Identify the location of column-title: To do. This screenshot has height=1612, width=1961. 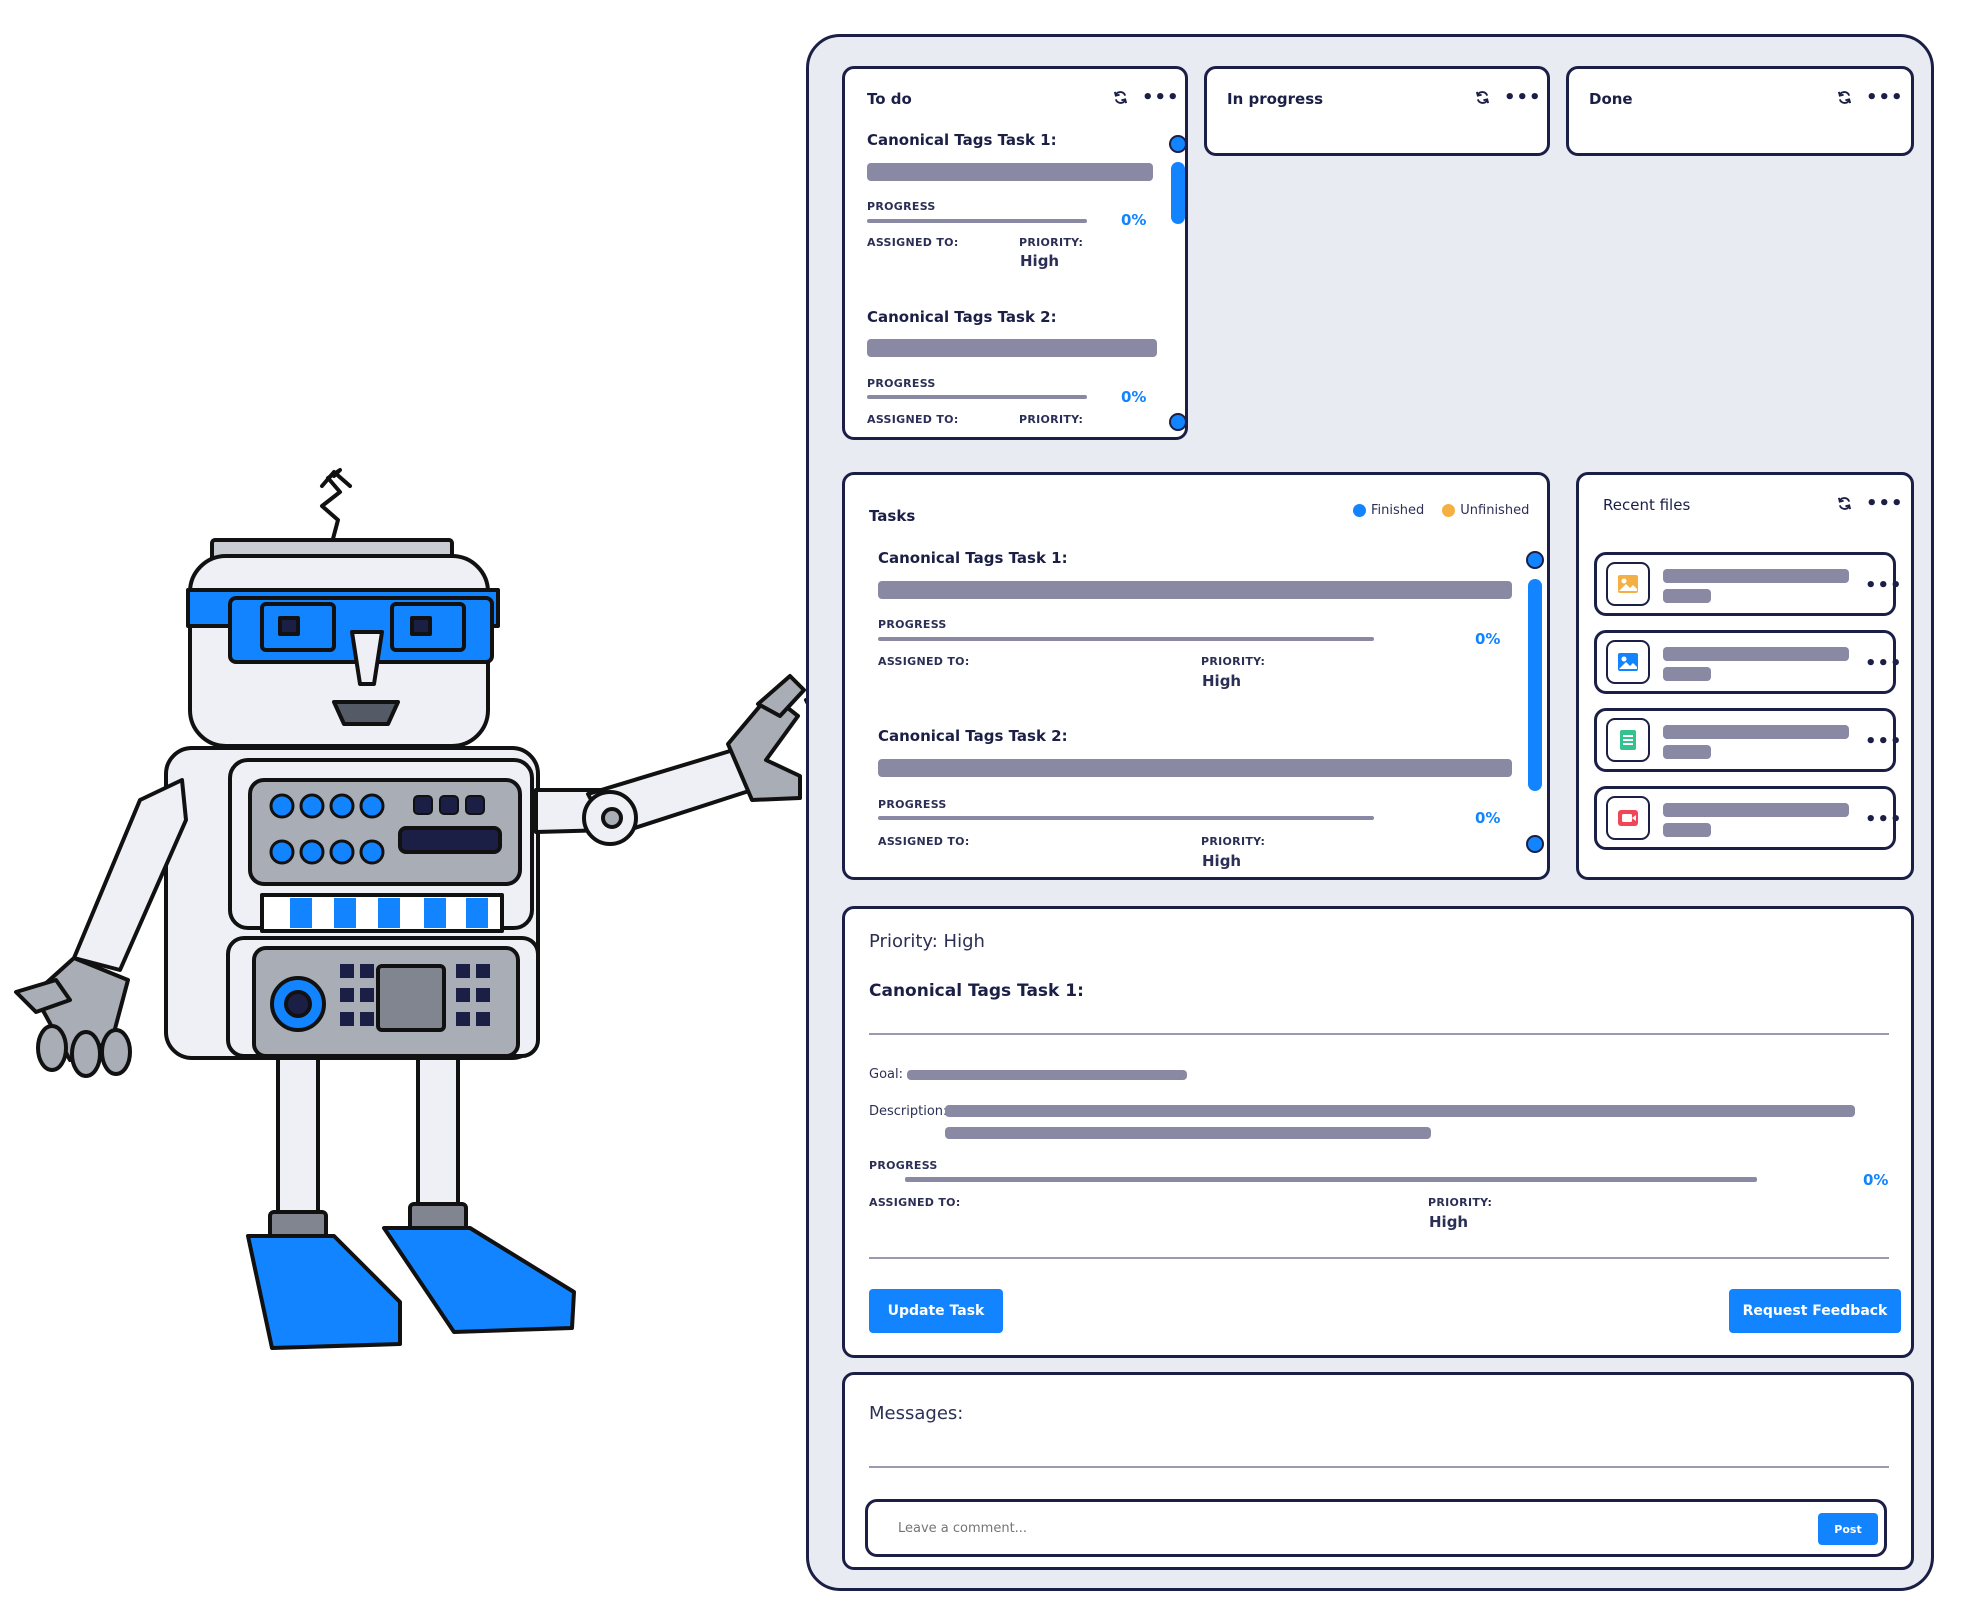
(889, 99).